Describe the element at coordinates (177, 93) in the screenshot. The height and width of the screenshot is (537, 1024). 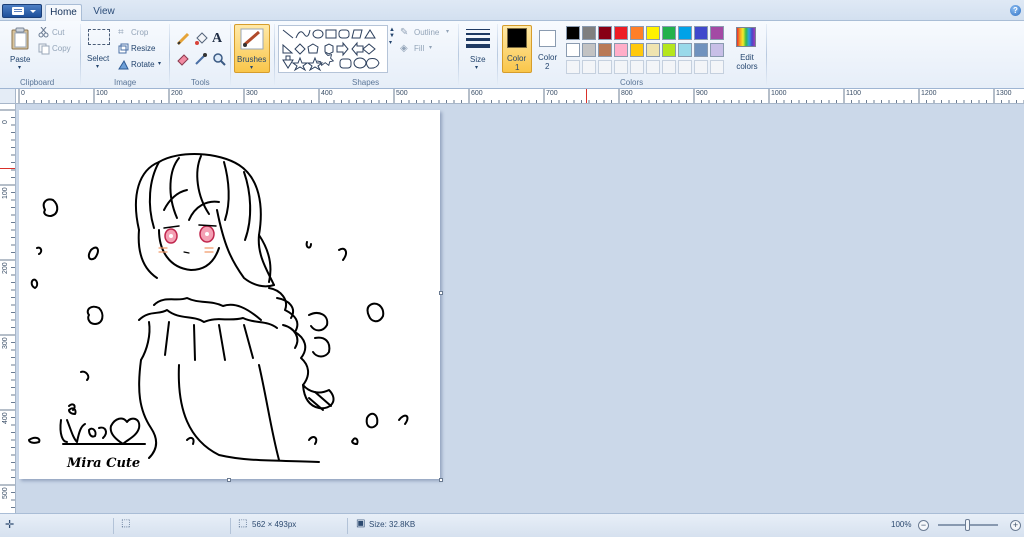
I see `ruler-label: 200` at that location.